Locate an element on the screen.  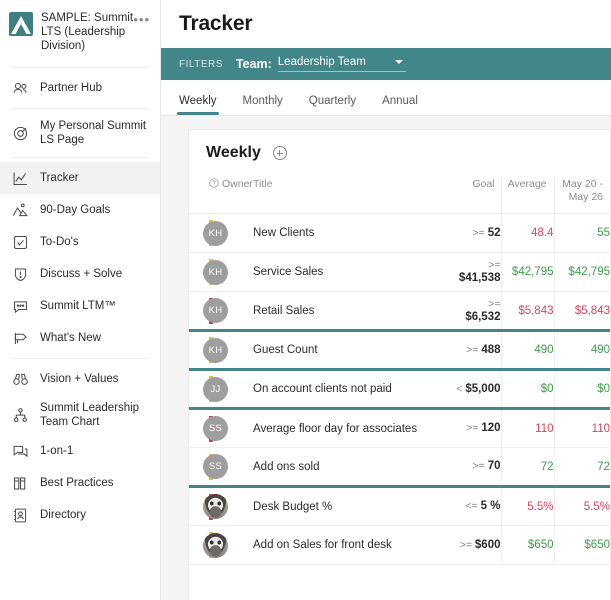
week-value: 55 is located at coordinates (581, 233).